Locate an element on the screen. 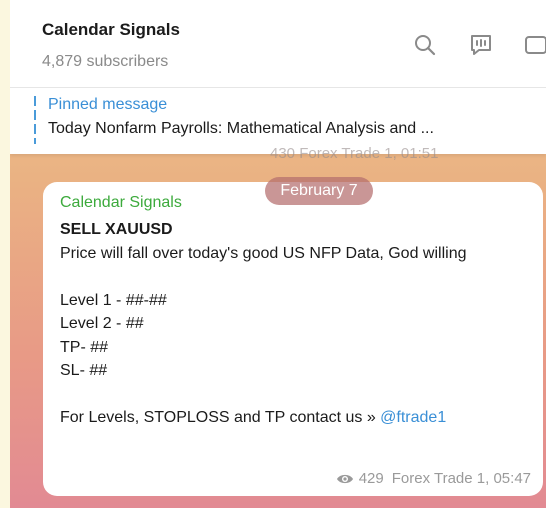 This screenshot has height=508, width=546. channel-title: Calendar Signals is located at coordinates (111, 30).